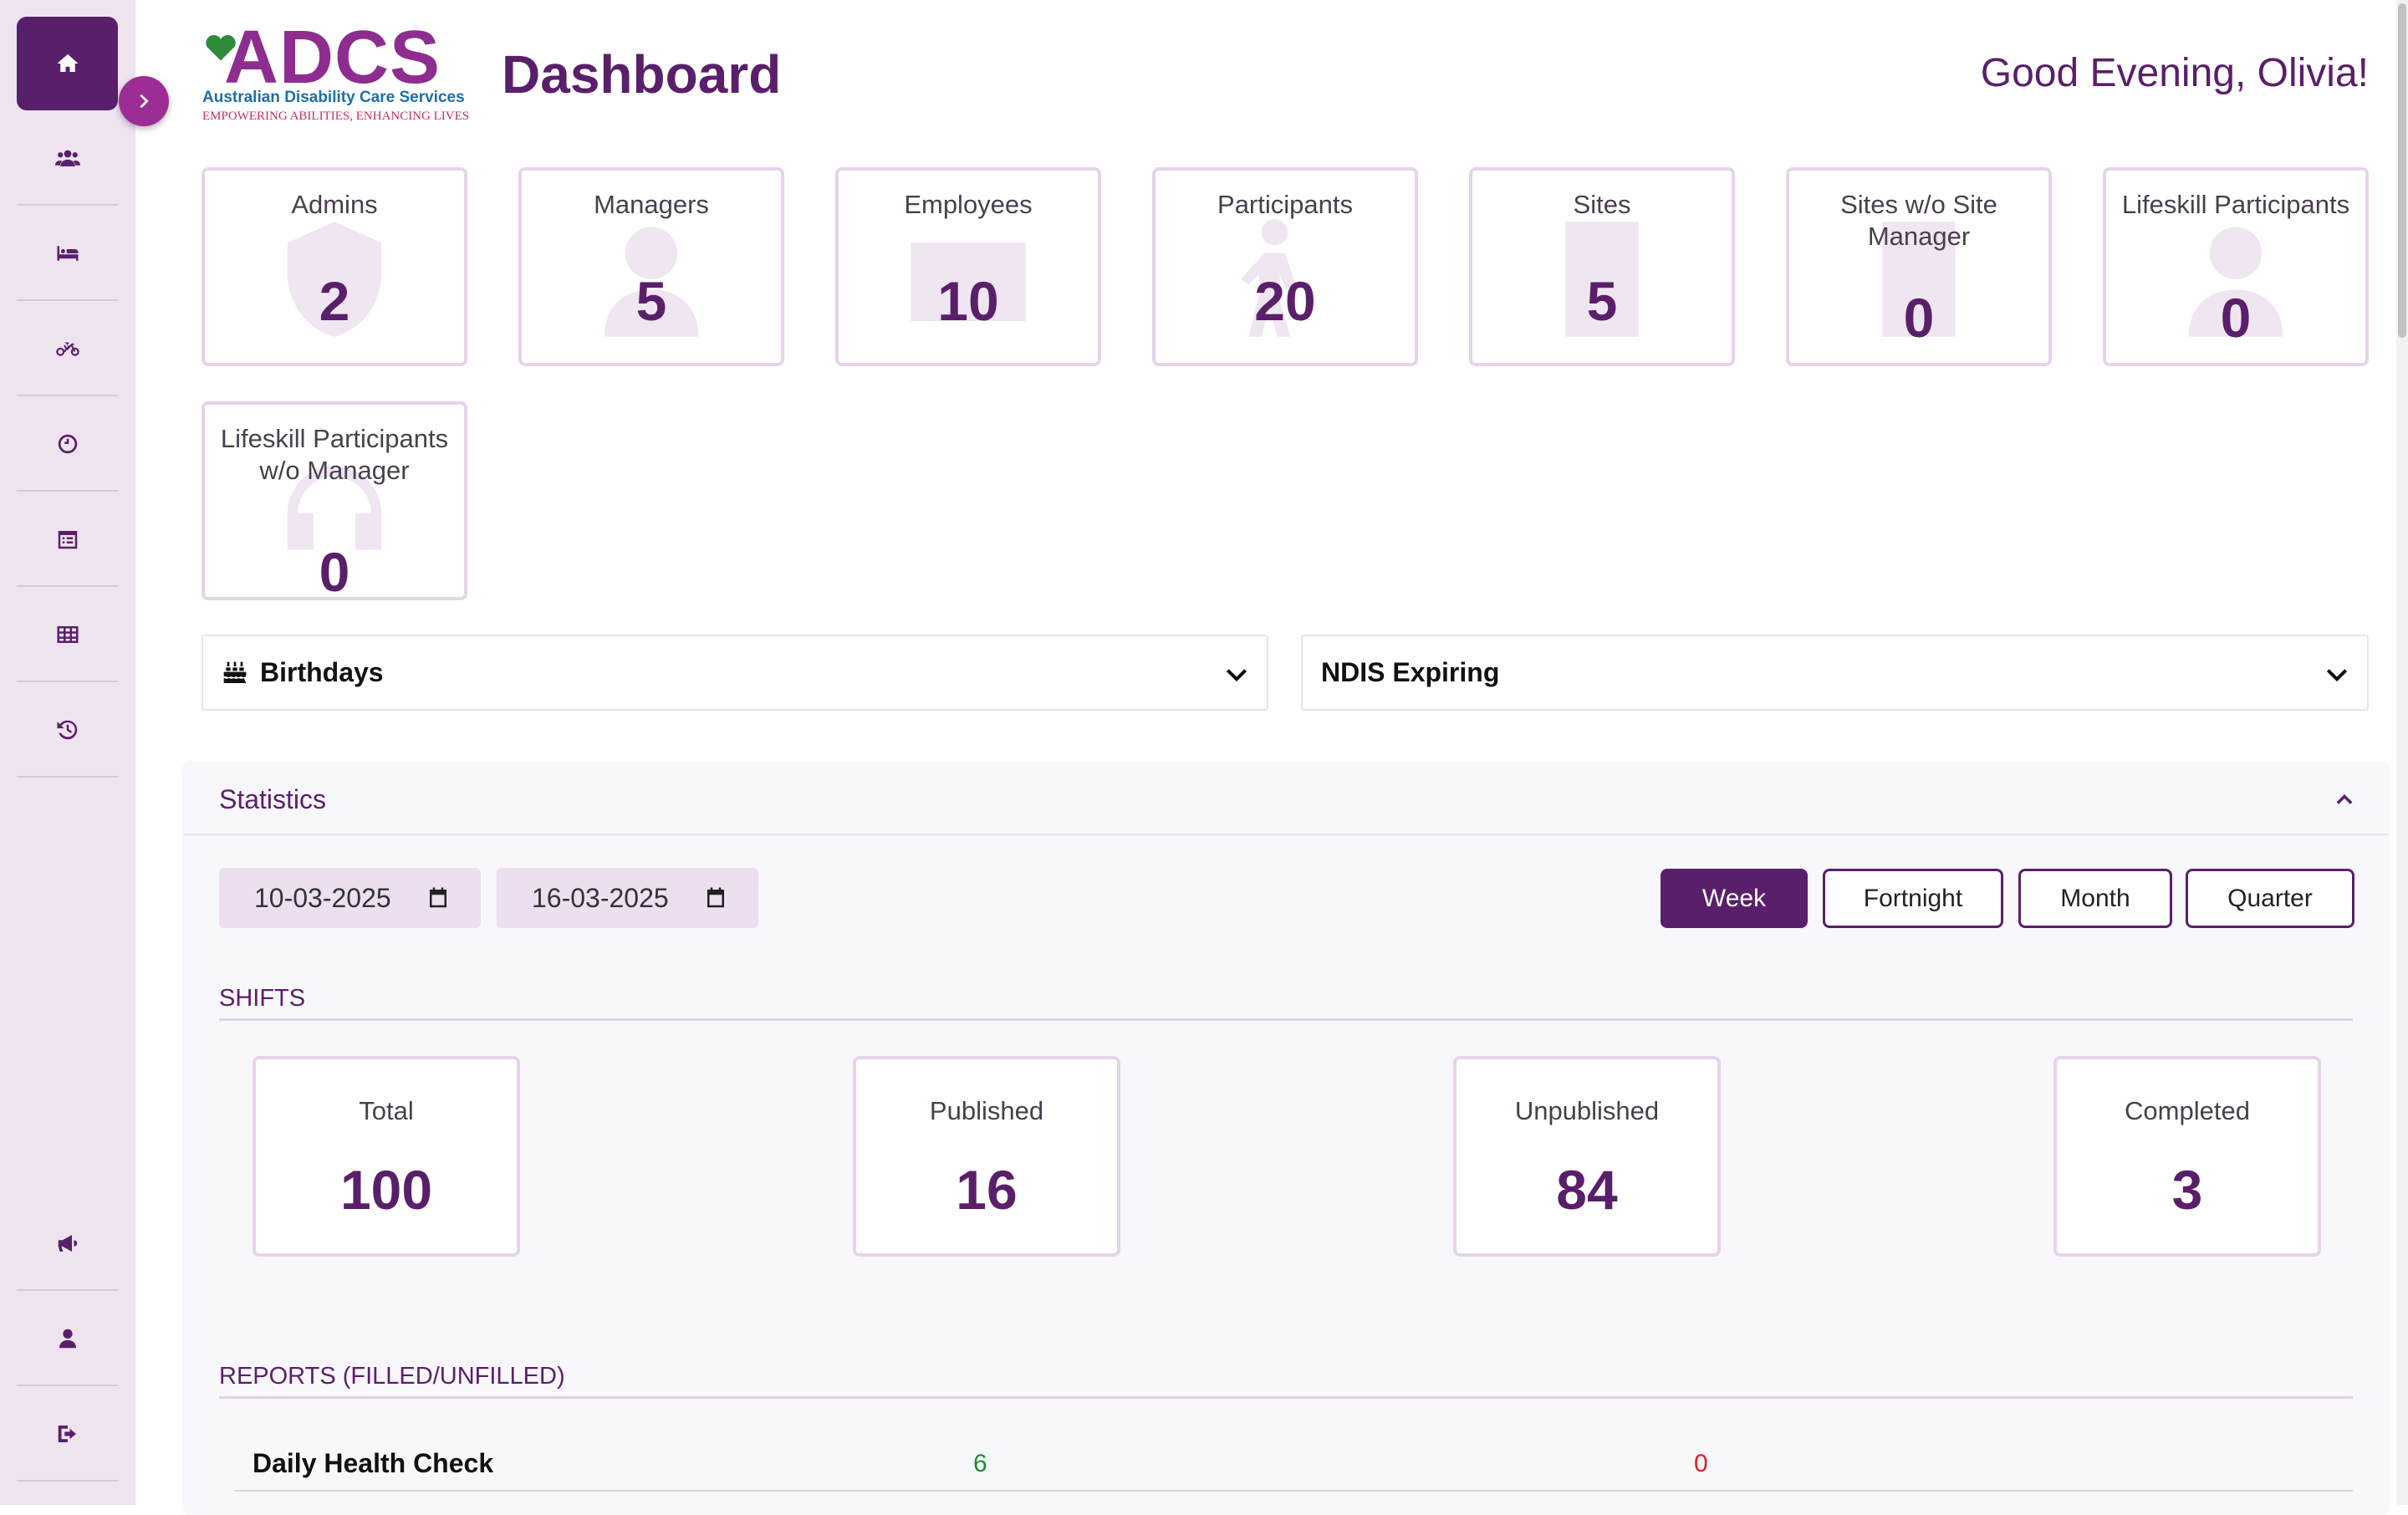 The height and width of the screenshot is (1515, 2408). Describe the element at coordinates (235, 672) in the screenshot. I see `birthday-cake-icon` at that location.